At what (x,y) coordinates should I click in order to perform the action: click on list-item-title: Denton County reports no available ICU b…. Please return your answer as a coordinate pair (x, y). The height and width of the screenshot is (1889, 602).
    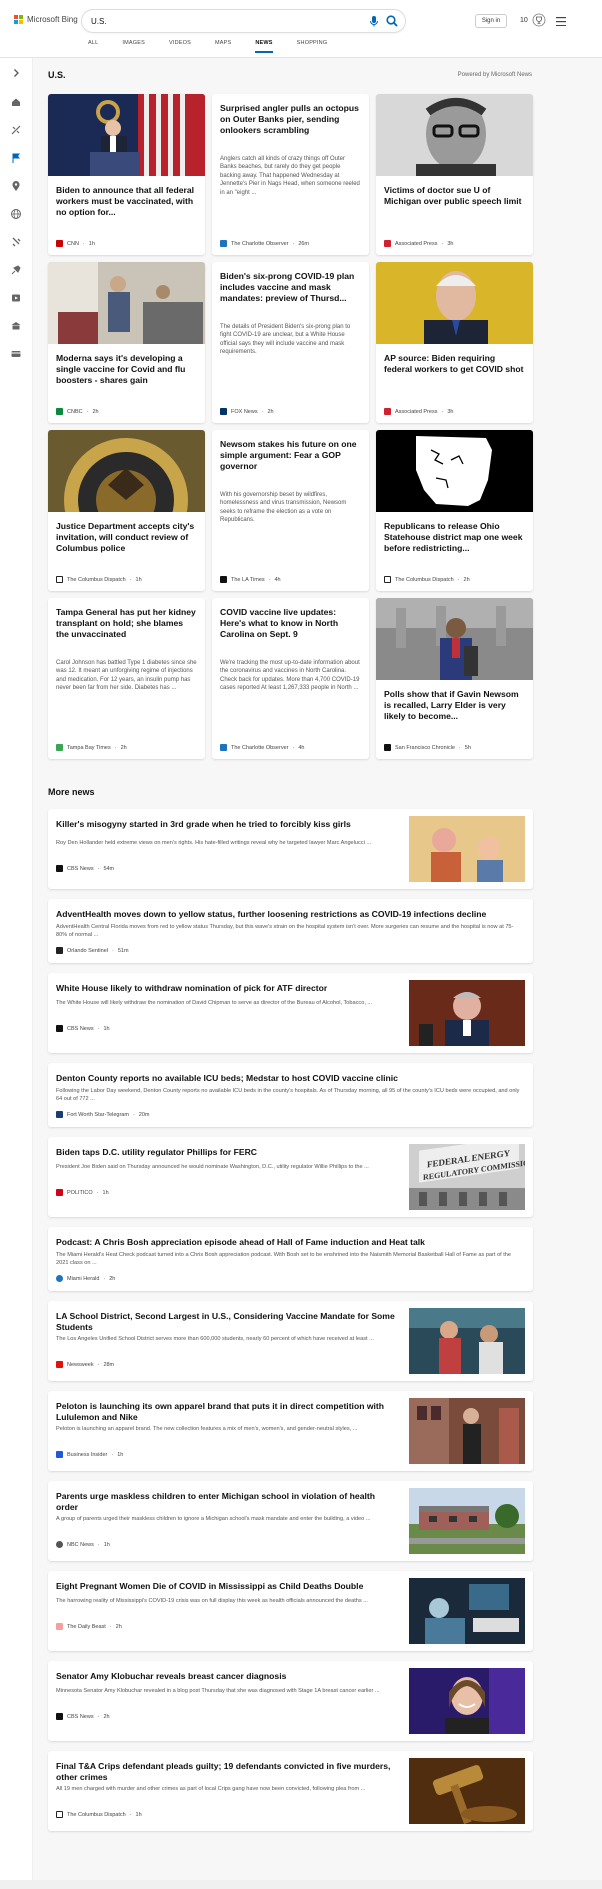
    Looking at the image, I should click on (288, 1078).